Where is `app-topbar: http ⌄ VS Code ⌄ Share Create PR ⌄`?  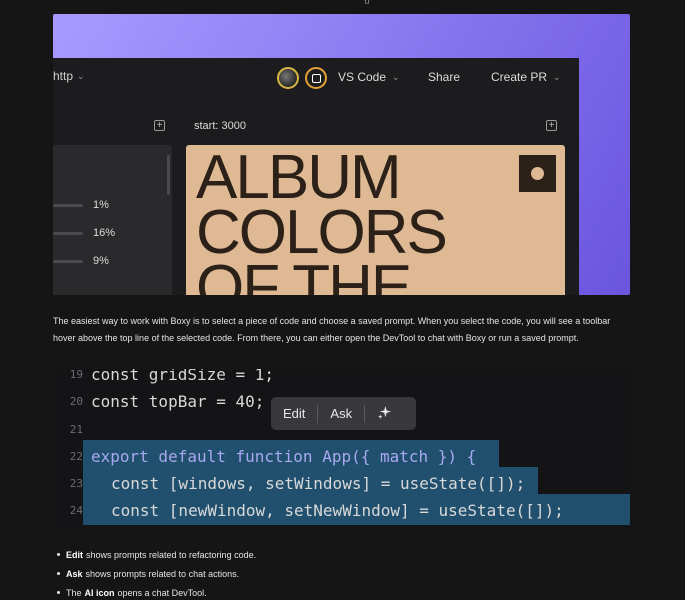
app-topbar: http ⌄ VS Code ⌄ Share Create PR ⌄ is located at coordinates (316, 77).